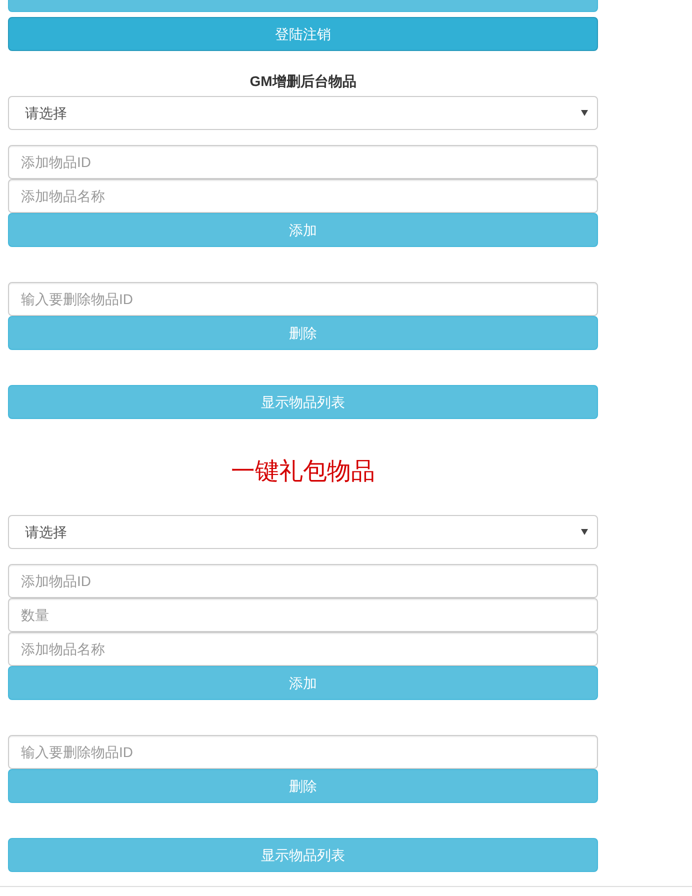 This screenshot has height=896, width=692. Describe the element at coordinates (303, 615) in the screenshot. I see `input-field: 数量` at that location.